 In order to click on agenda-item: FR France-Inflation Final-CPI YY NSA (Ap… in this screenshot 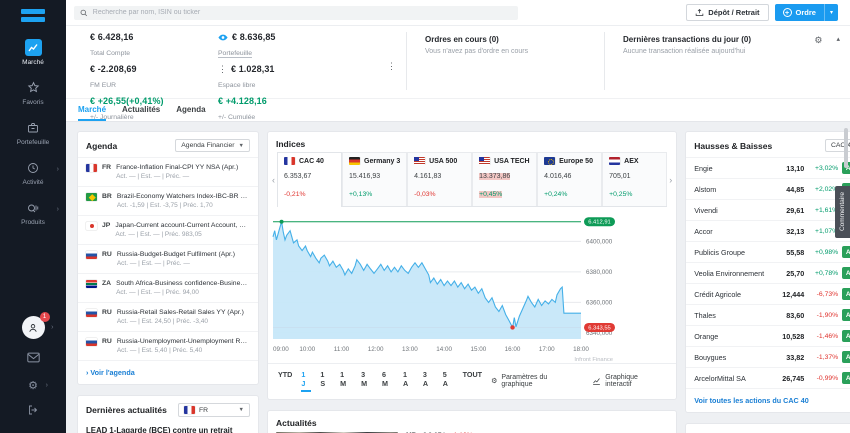, I will do `click(168, 171)`.